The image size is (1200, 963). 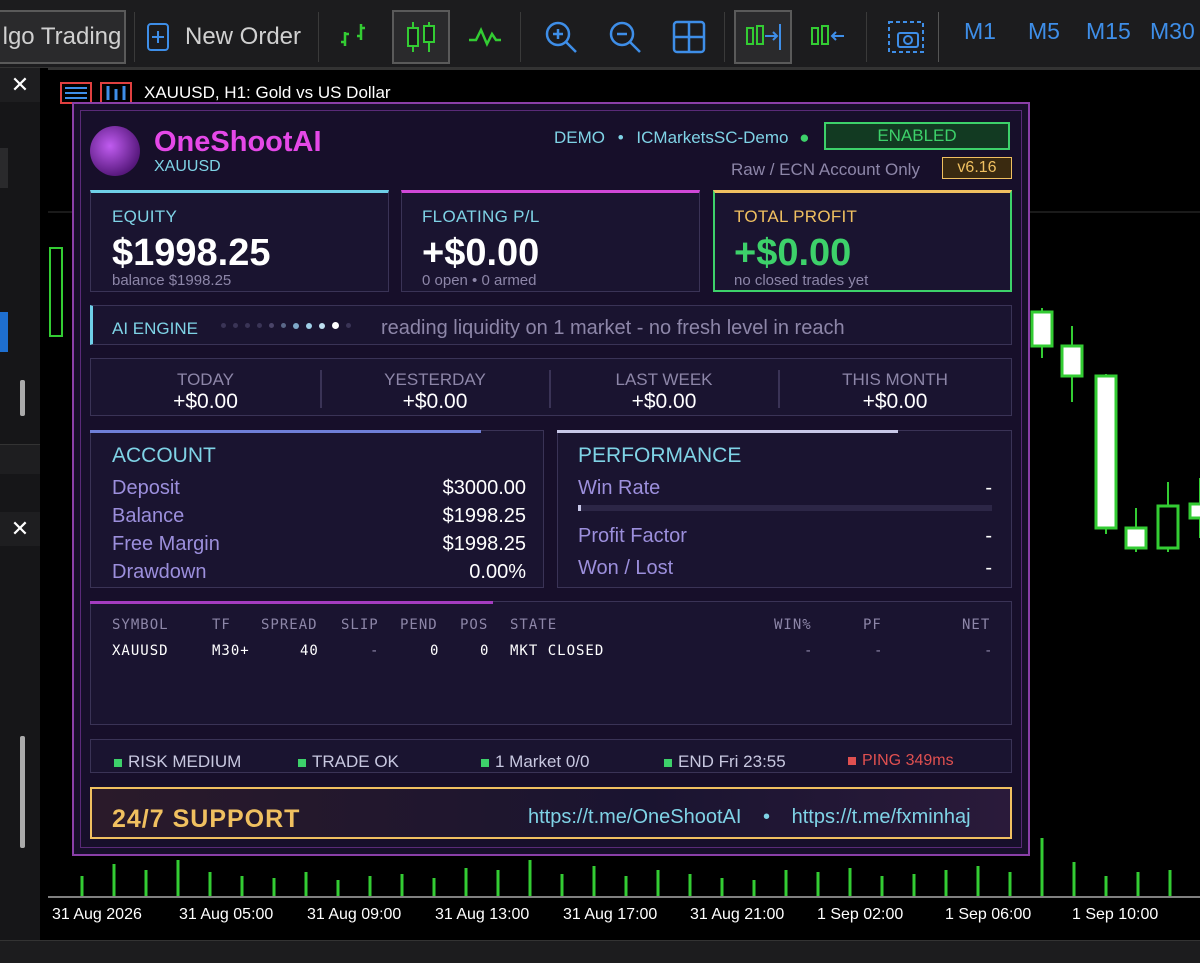 I want to click on new-order-button: New Order, so click(x=223, y=37).